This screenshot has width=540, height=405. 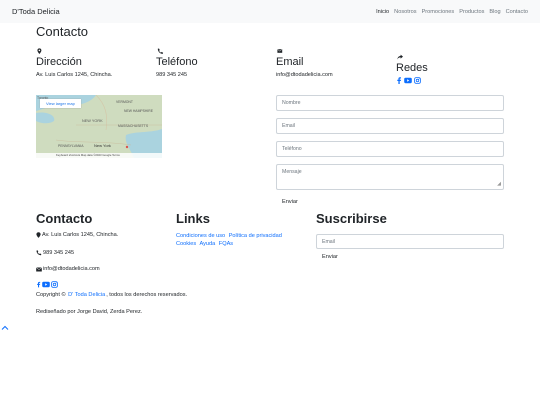 What do you see at coordinates (193, 218) in the screenshot?
I see `footer-links-heading: Links` at bounding box center [193, 218].